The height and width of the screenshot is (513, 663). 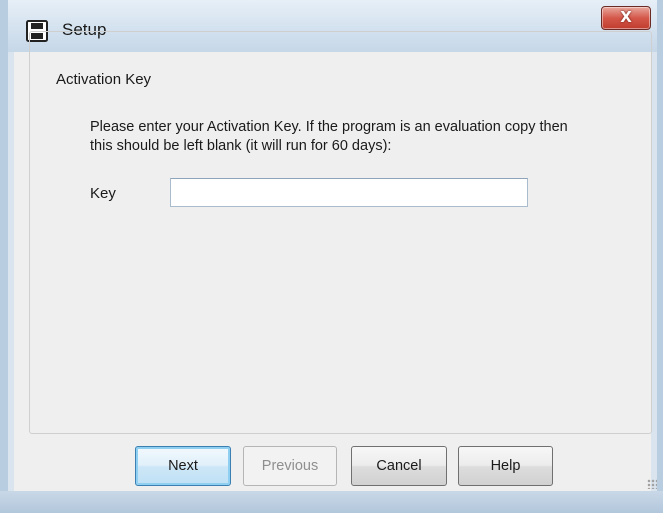 I want to click on group-title: Activation Key, so click(x=104, y=79).